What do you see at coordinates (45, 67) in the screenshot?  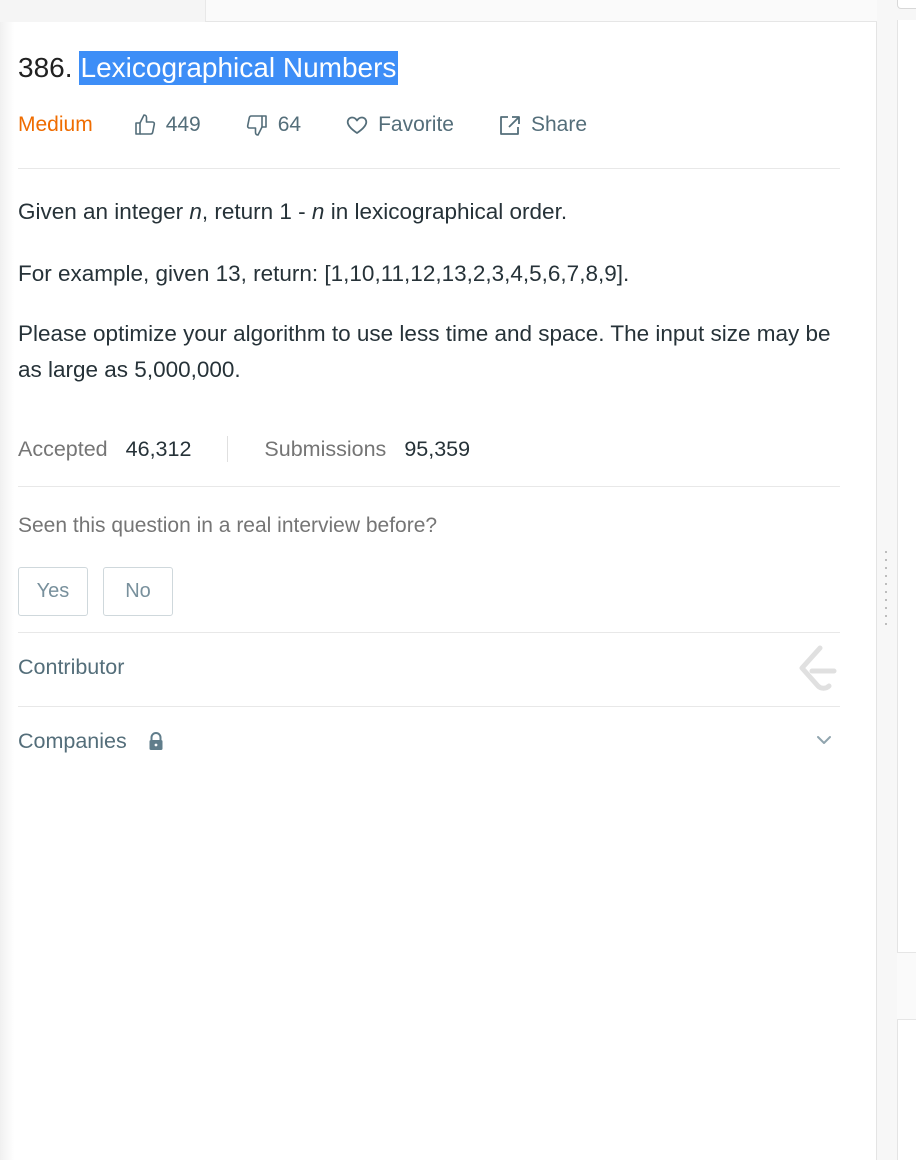 I see `problem-number: 386.` at bounding box center [45, 67].